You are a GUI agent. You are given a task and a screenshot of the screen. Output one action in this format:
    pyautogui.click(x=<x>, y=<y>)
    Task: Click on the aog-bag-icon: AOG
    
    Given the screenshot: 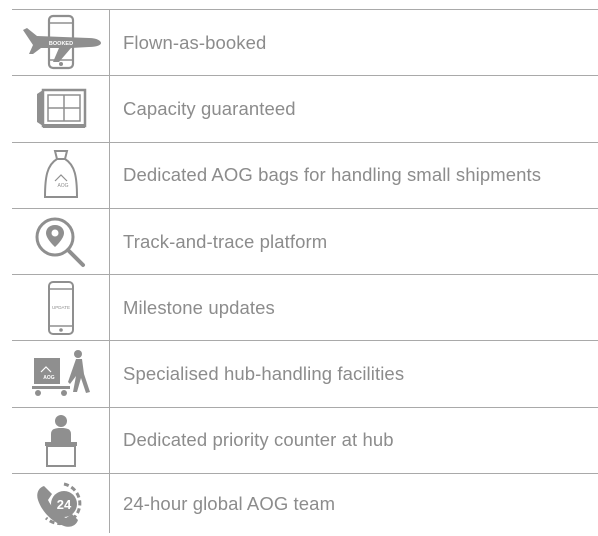 What is the action you would take?
    pyautogui.click(x=60, y=174)
    